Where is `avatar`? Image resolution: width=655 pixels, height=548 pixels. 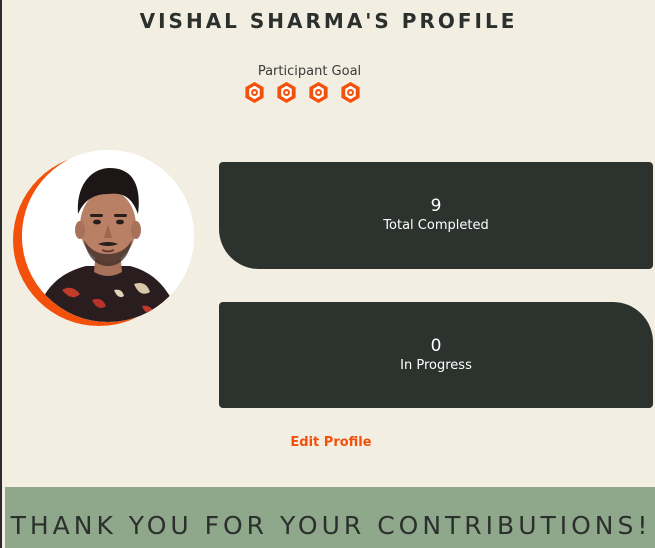 avatar is located at coordinates (104, 239).